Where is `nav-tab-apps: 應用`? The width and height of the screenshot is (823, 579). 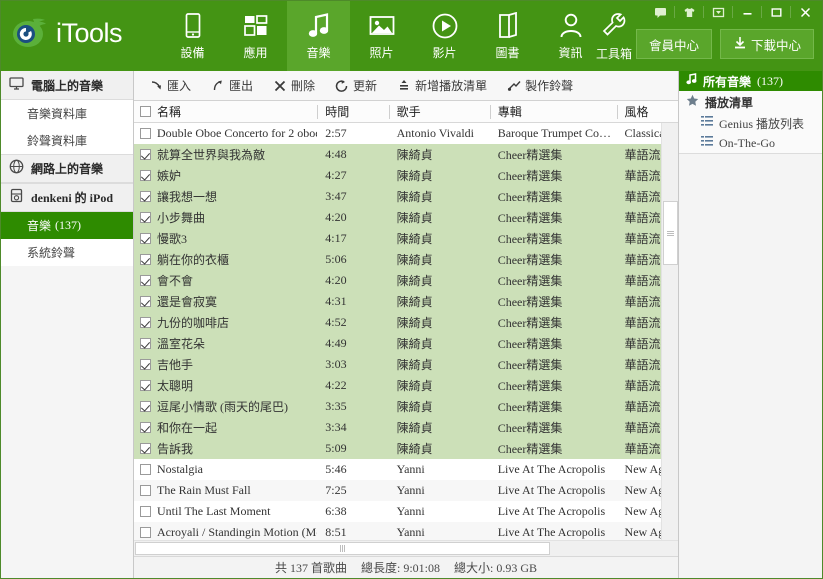
nav-tab-apps: 應用 is located at coordinates (255, 36).